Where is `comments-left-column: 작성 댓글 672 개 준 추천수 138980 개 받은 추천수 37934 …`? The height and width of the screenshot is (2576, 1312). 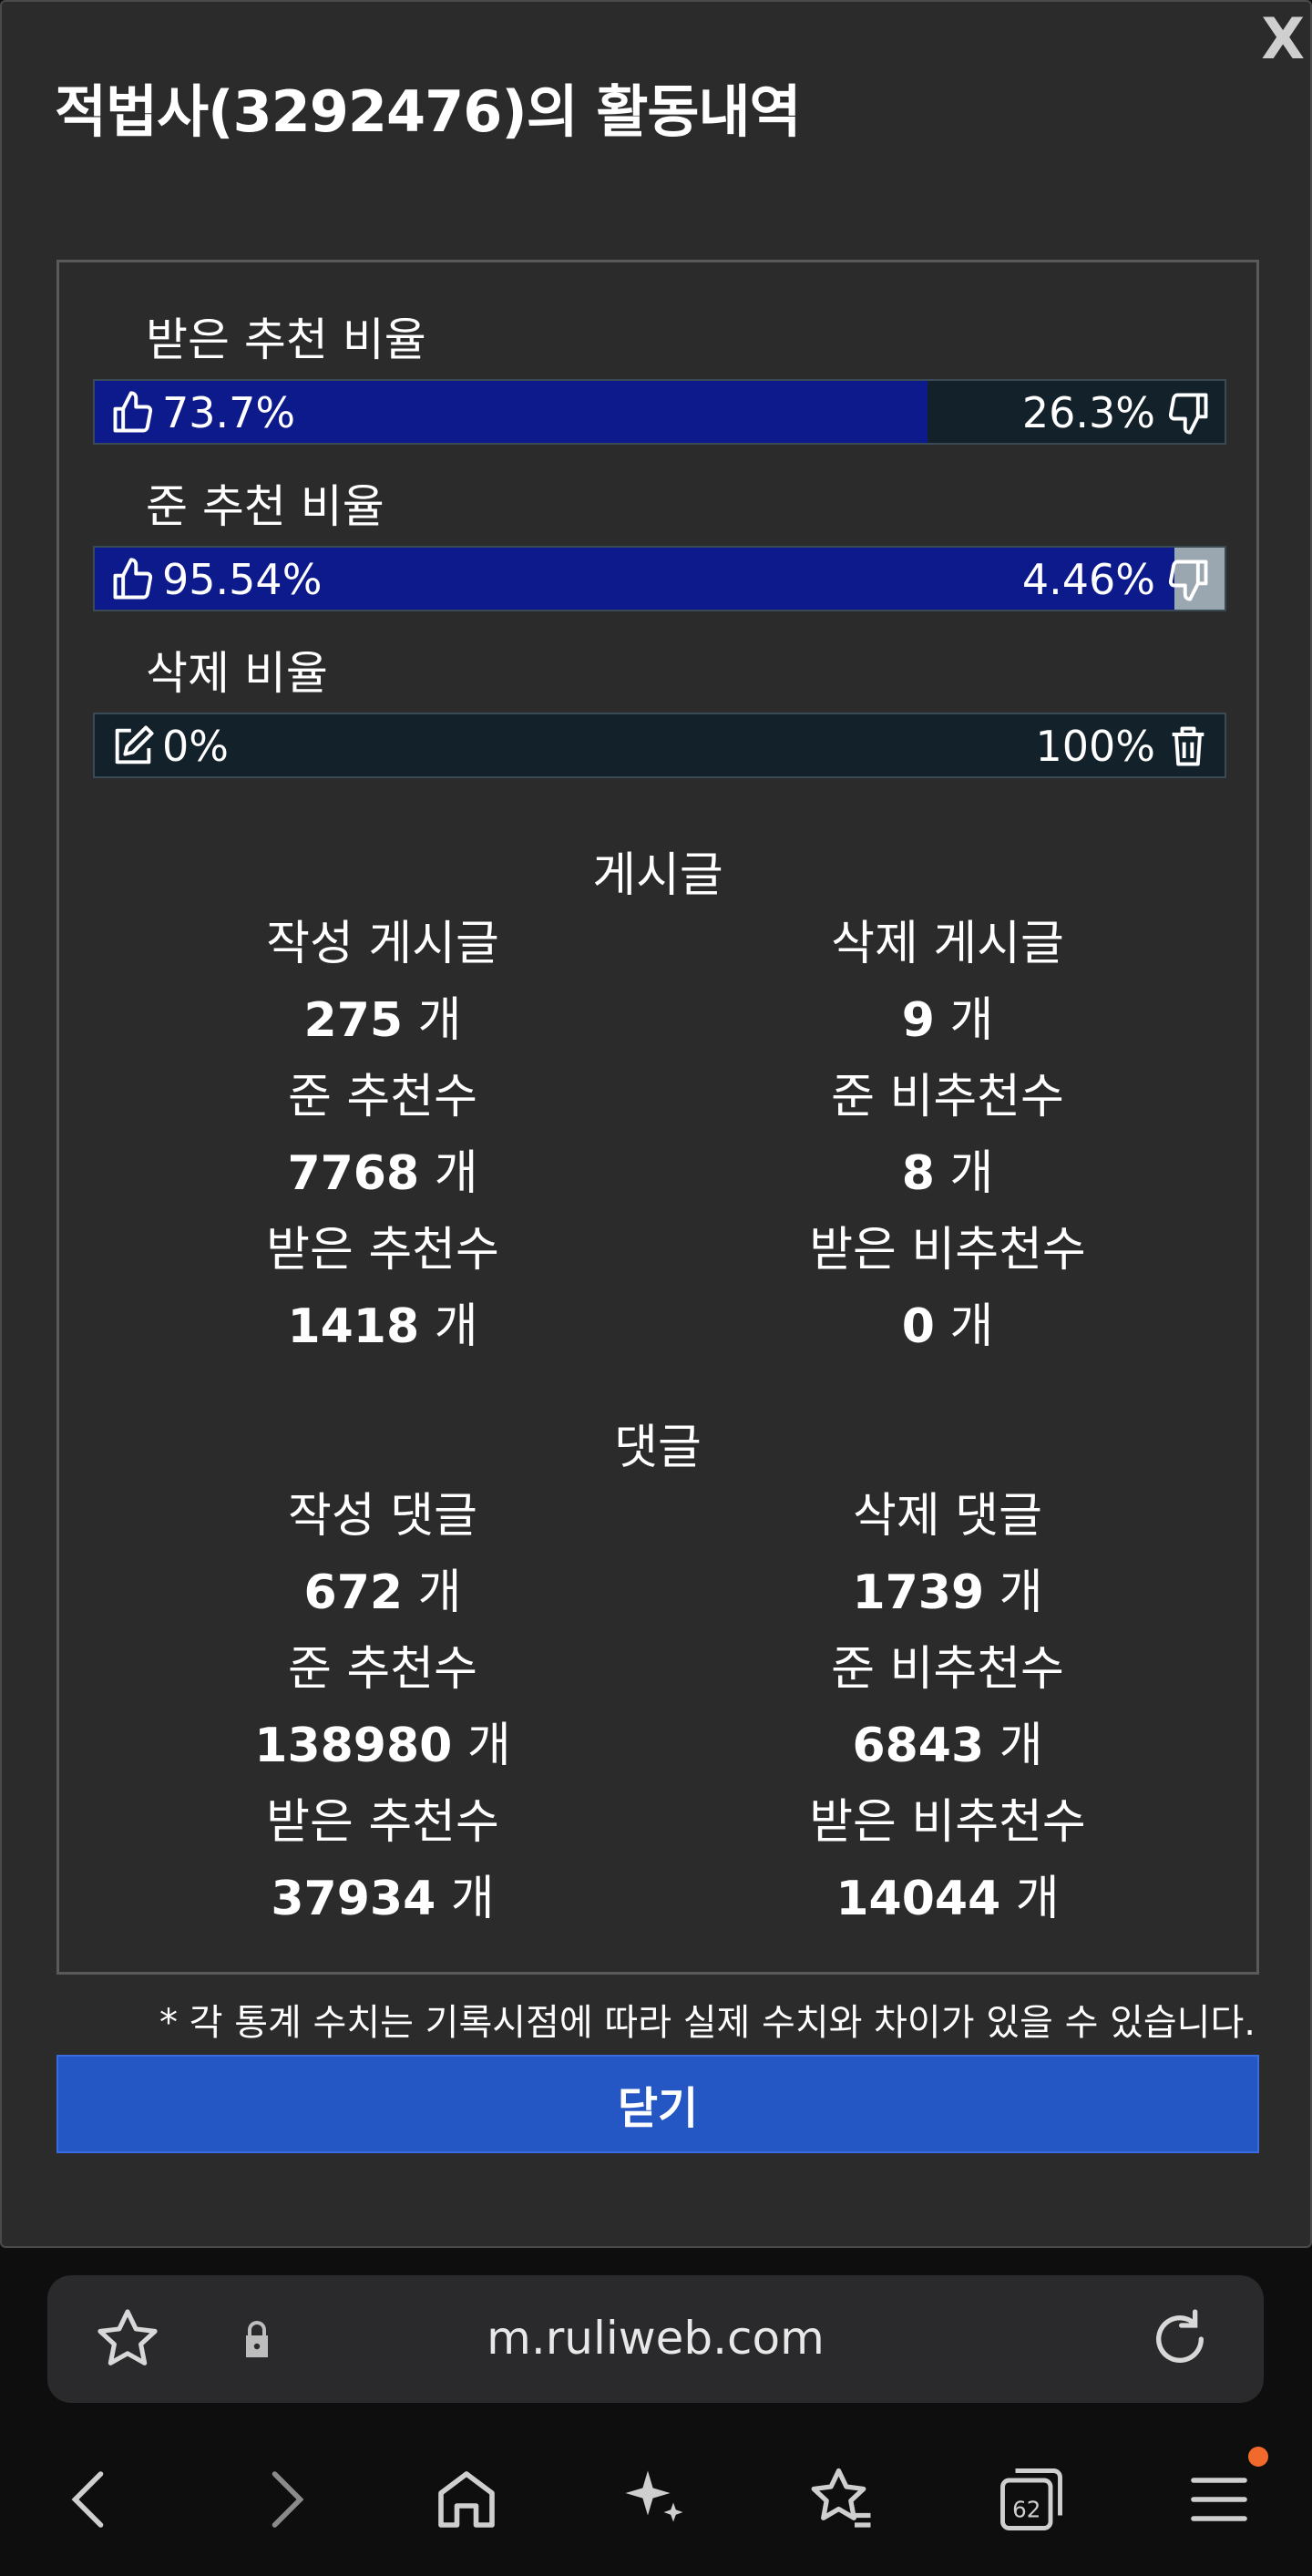
comments-left-column: 작성 댓글 672 개 준 추천수 138980 개 받은 추천수 37934 … is located at coordinates (383, 1708).